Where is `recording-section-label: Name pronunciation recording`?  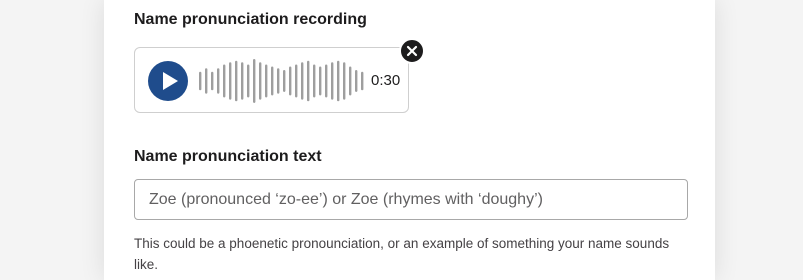 recording-section-label: Name pronunciation recording is located at coordinates (250, 19).